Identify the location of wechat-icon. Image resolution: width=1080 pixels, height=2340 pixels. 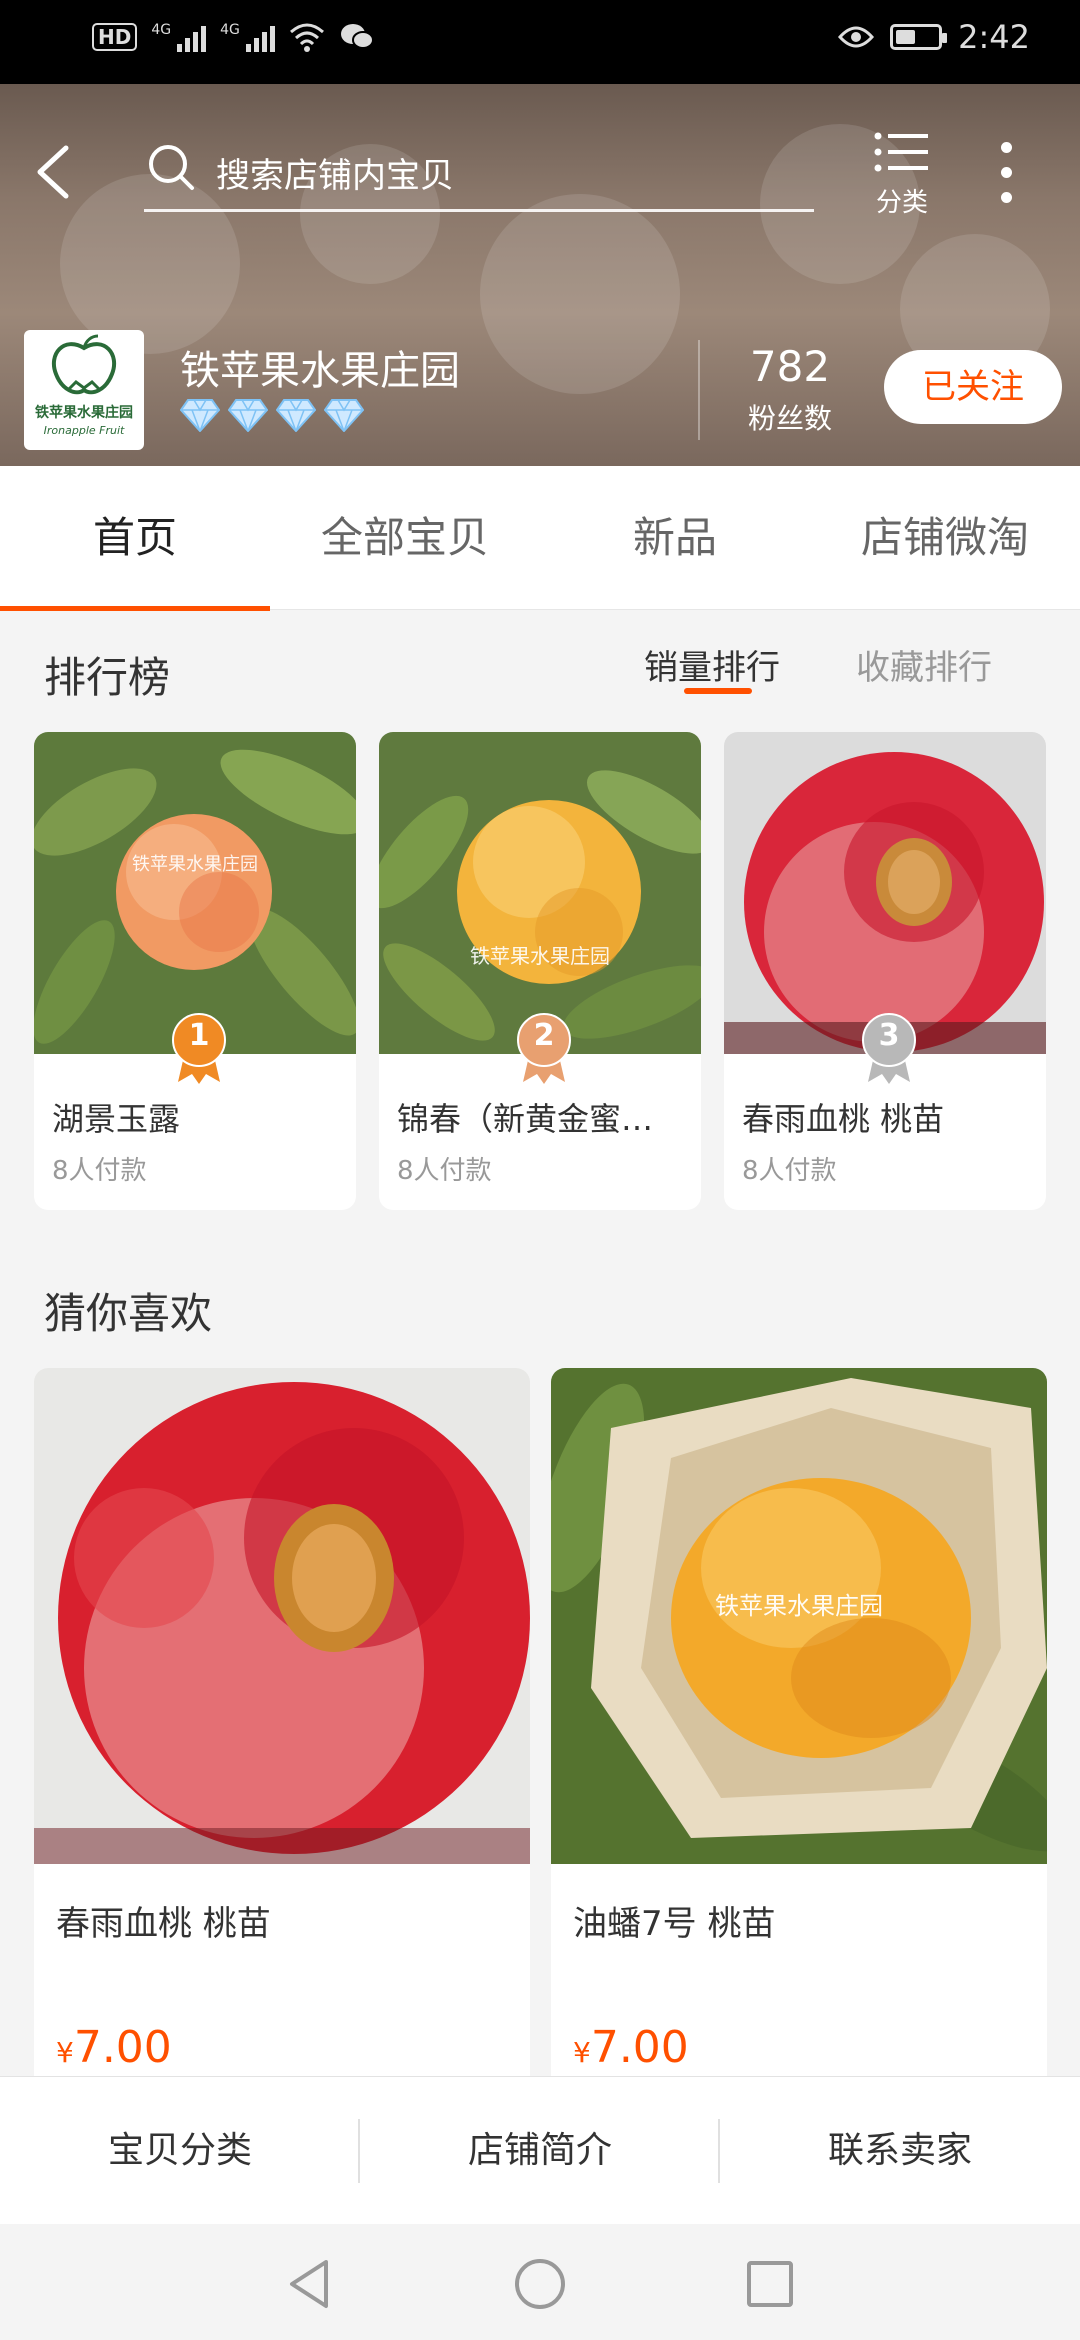
(357, 36).